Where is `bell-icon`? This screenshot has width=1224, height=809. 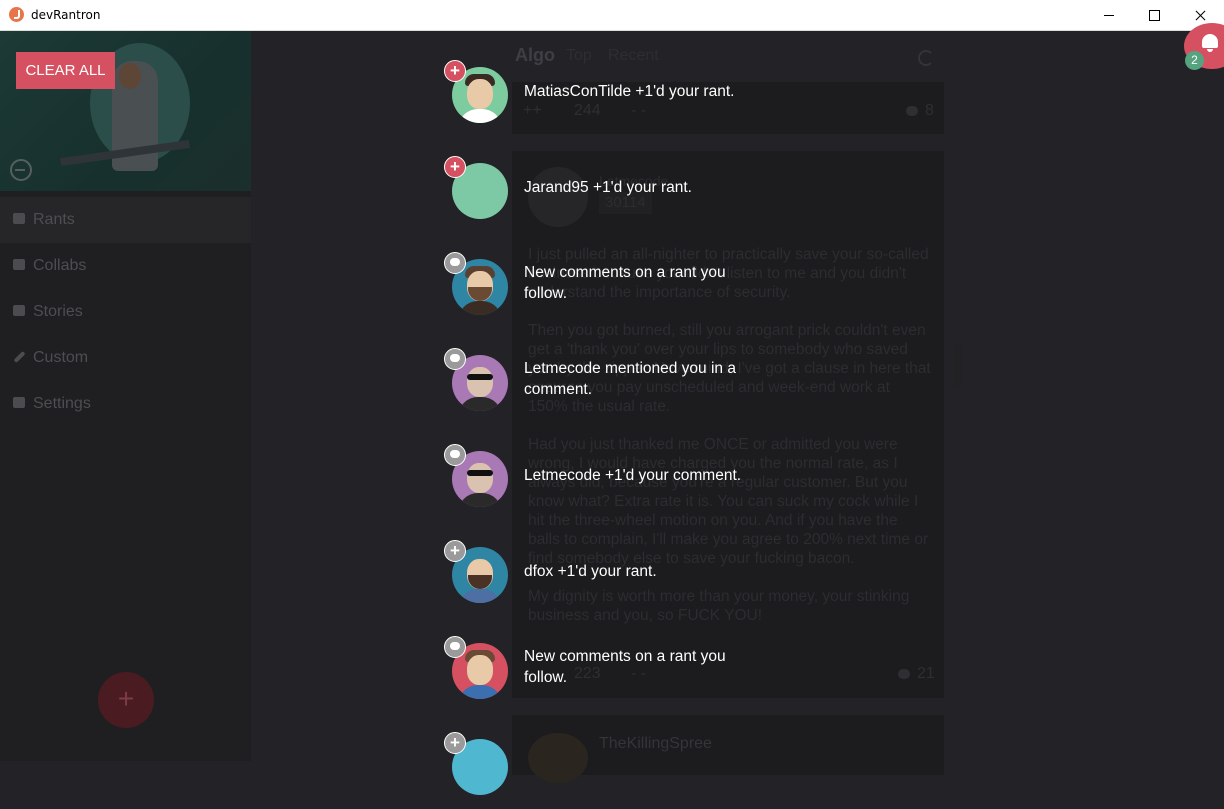
bell-icon is located at coordinates (1210, 43).